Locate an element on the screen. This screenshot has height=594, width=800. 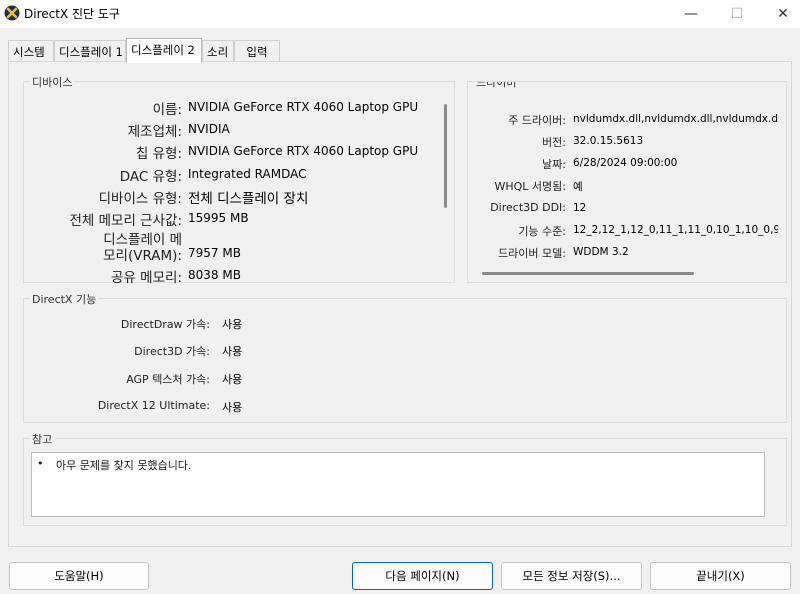
d3d-ddi-value: 12 is located at coordinates (580, 208).